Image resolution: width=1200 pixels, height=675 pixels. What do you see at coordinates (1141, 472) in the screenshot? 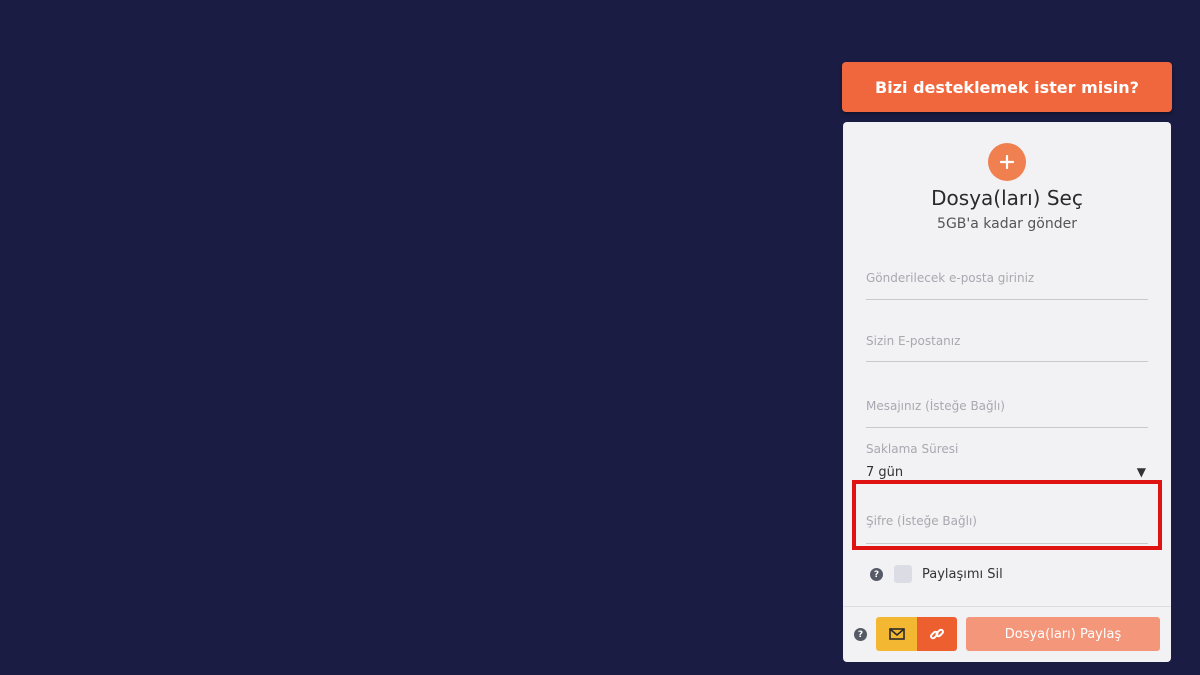
I see `caret-down-icon: ▼` at bounding box center [1141, 472].